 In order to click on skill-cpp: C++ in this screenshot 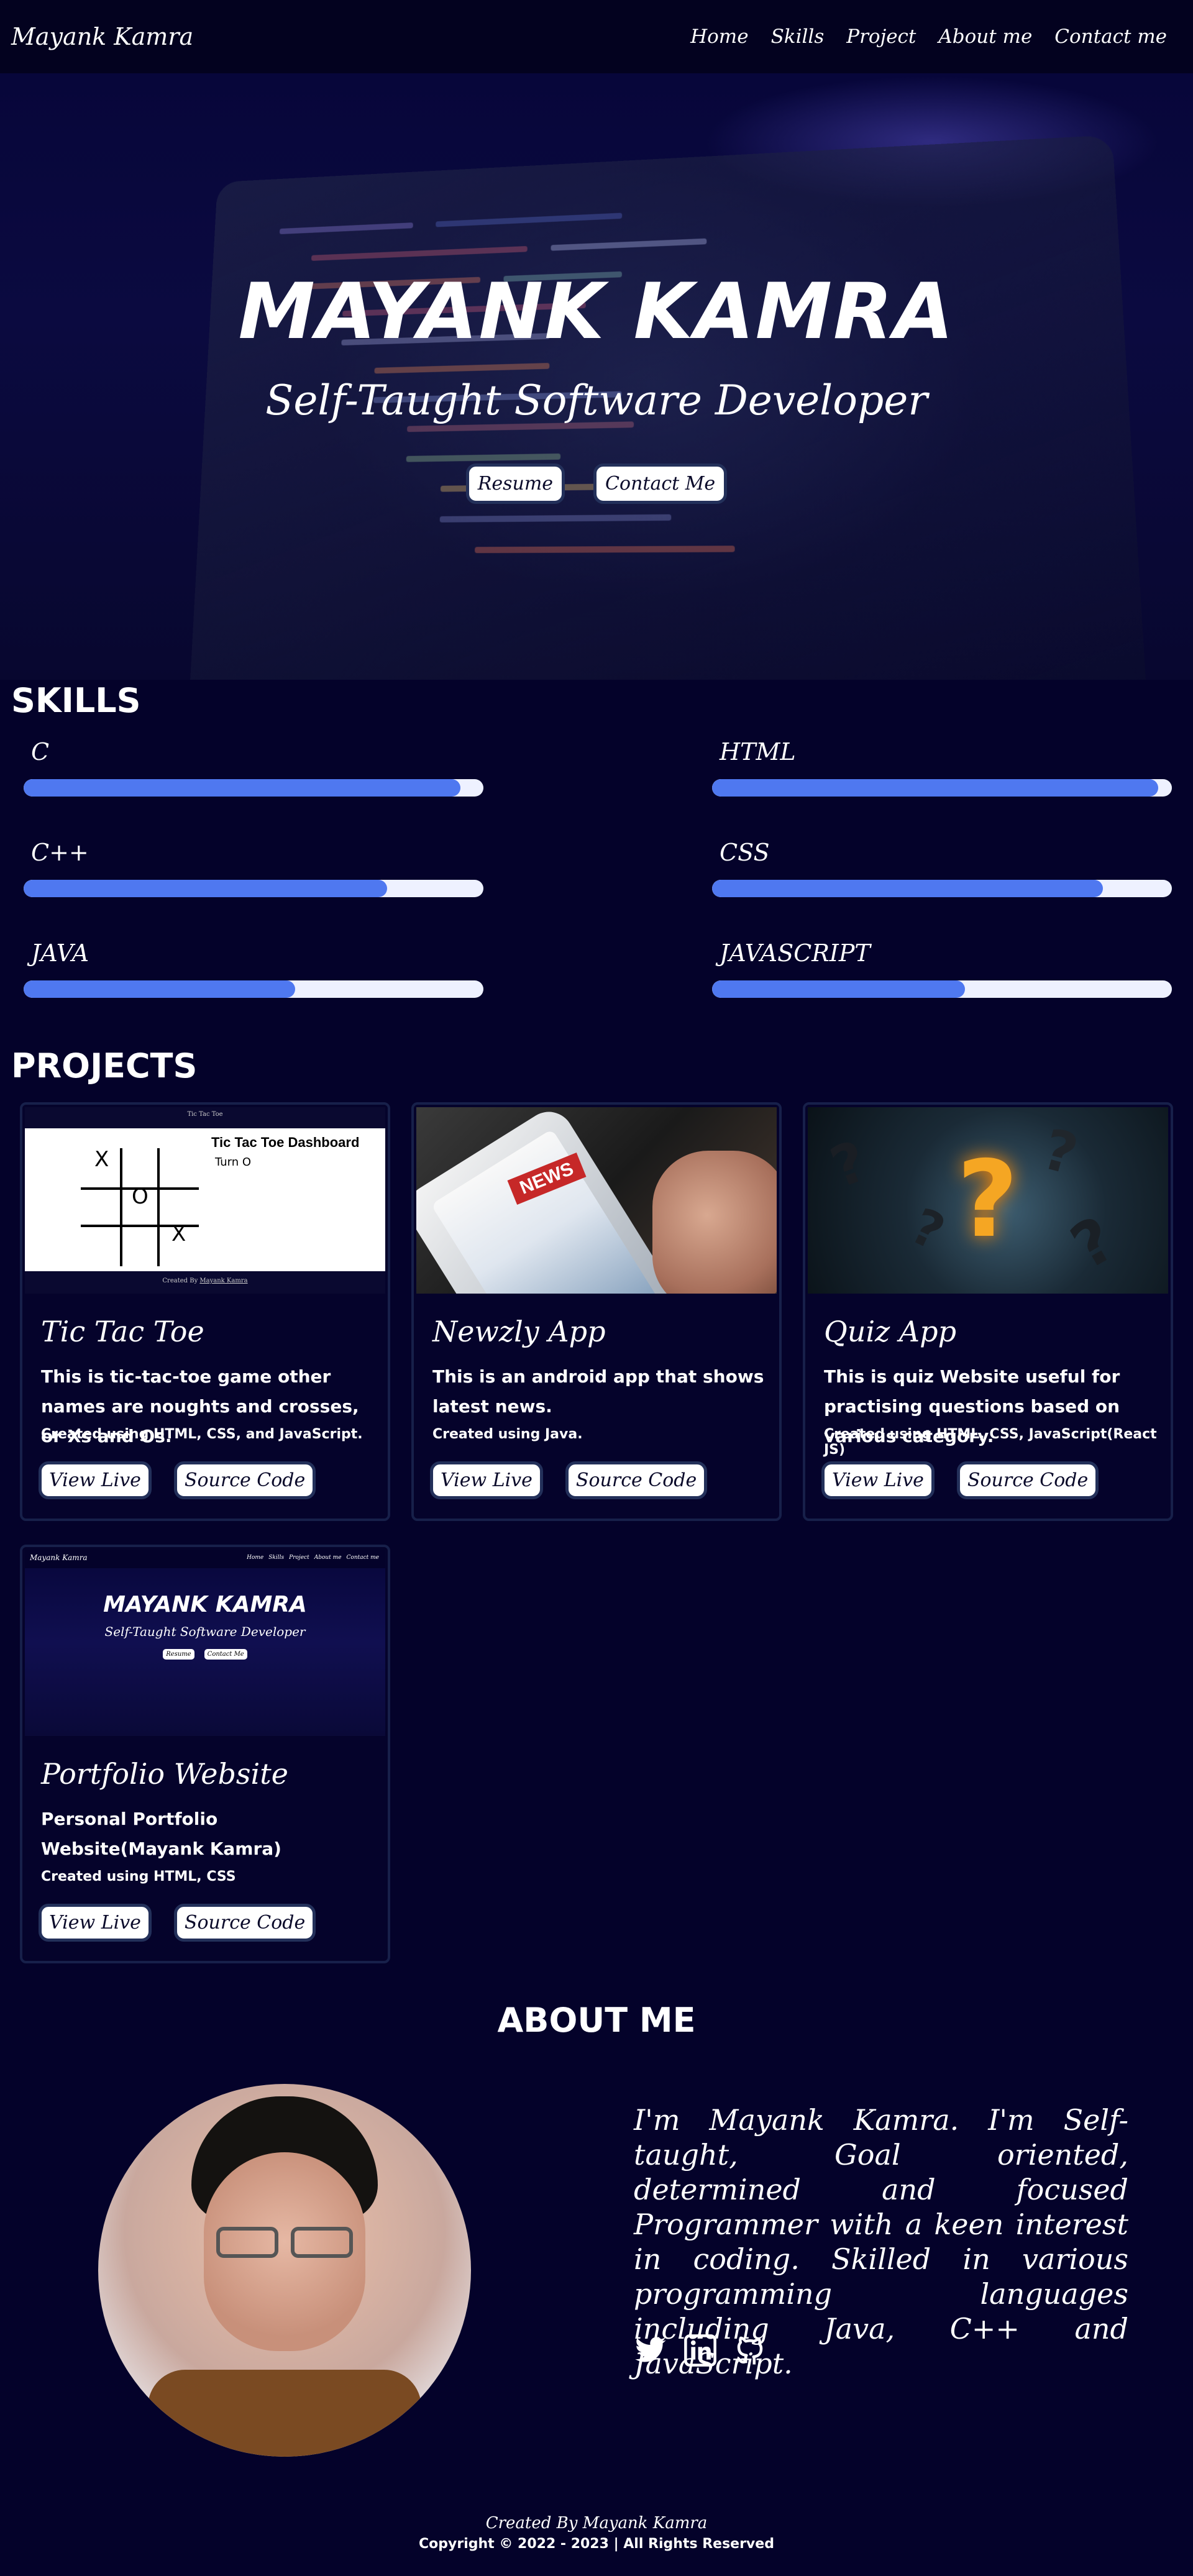, I will do `click(253, 868)`.